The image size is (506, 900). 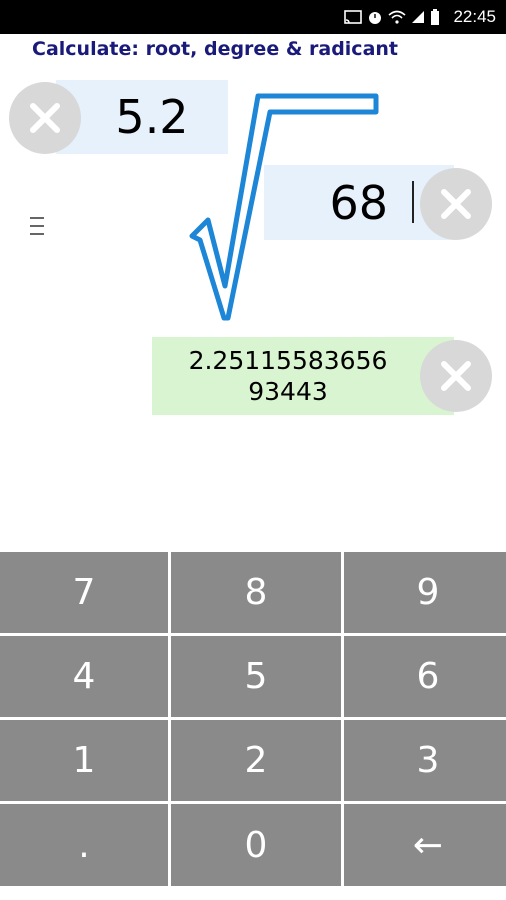 I want to click on key-8: 8, so click(x=256, y=592).